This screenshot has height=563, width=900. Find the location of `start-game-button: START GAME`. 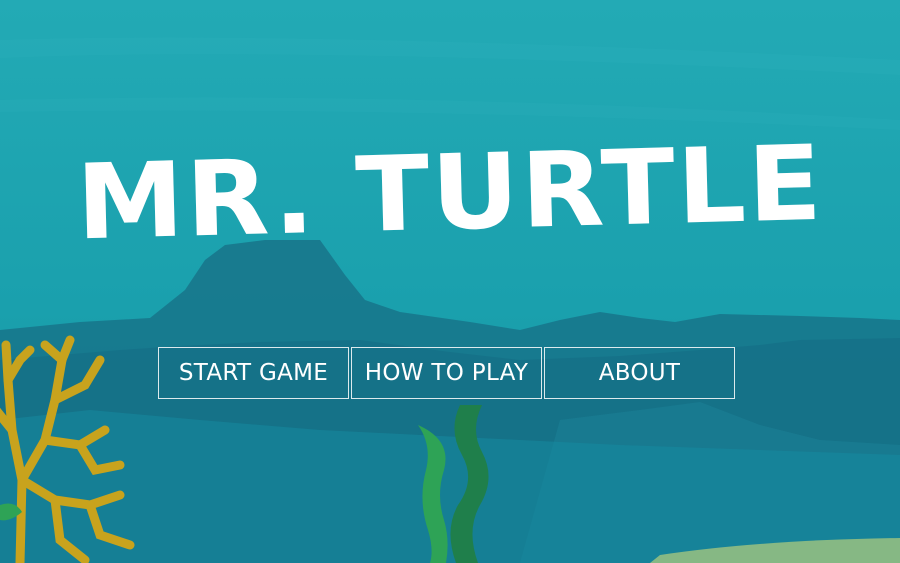

start-game-button: START GAME is located at coordinates (253, 373).